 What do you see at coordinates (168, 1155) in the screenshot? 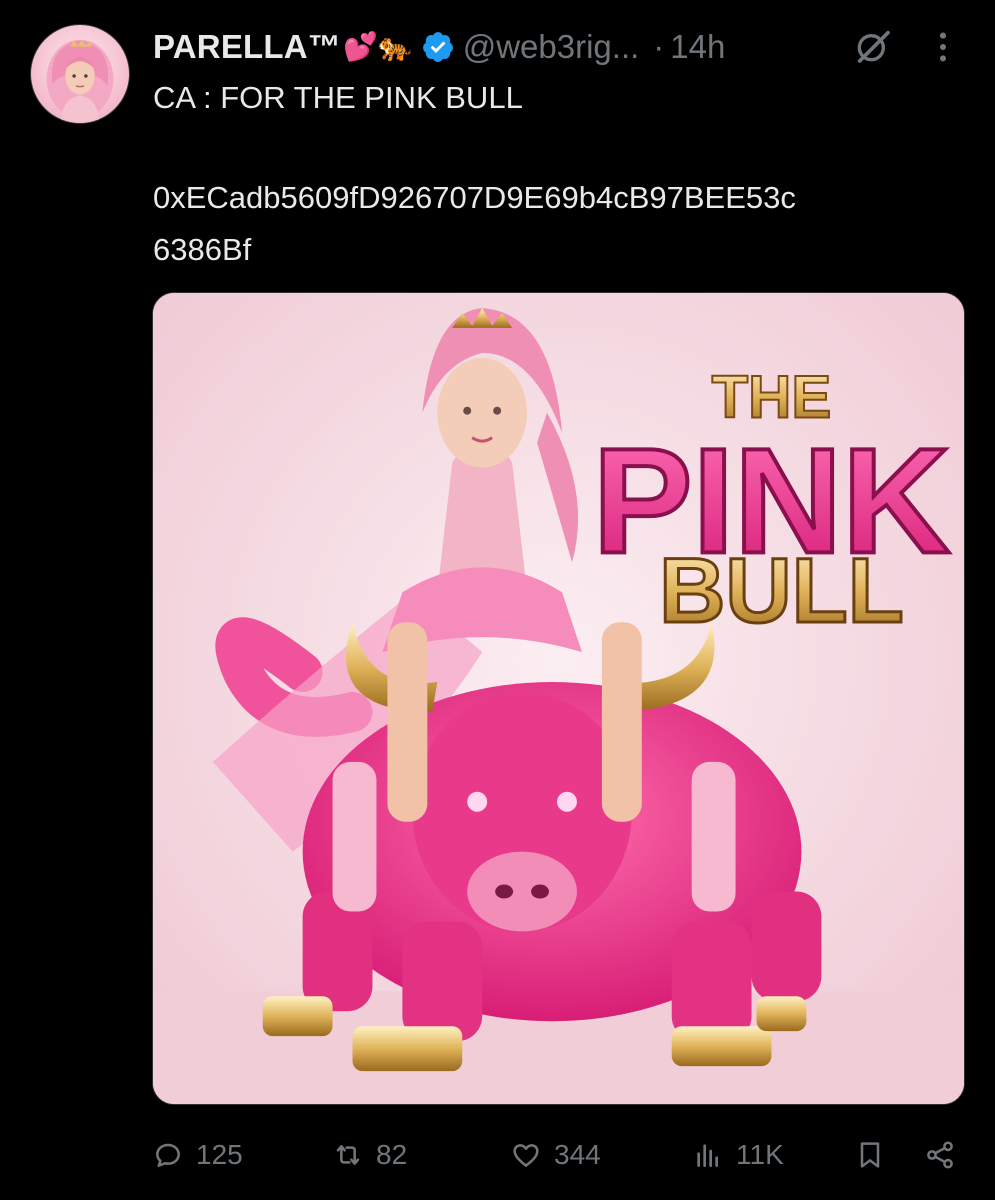
I see `reply-icon` at bounding box center [168, 1155].